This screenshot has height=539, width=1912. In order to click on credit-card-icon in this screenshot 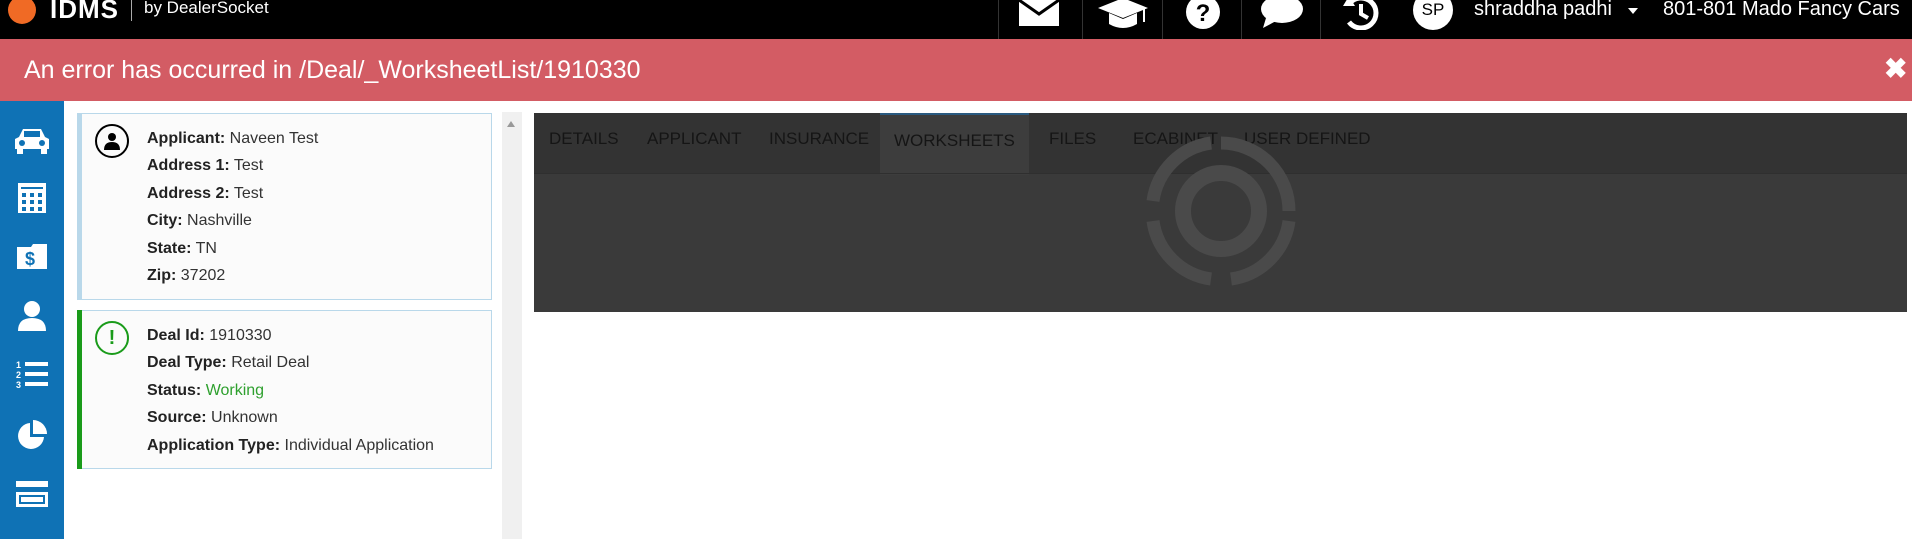, I will do `click(32, 494)`.